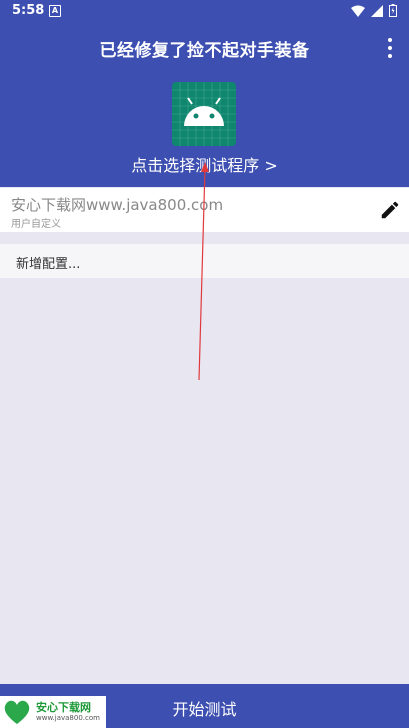  What do you see at coordinates (68, 718) in the screenshot?
I see `watermark-url: www.java800.com` at bounding box center [68, 718].